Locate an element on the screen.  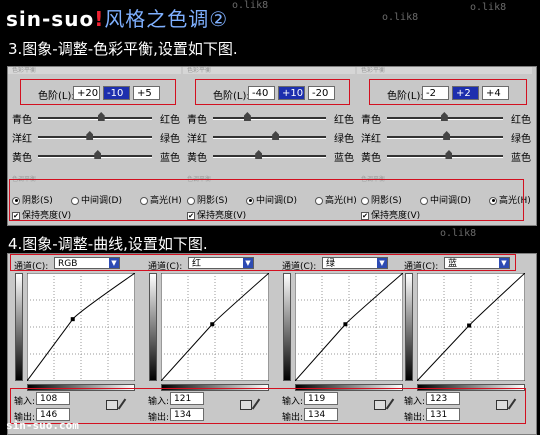
levels-input: +20 is located at coordinates (86, 93).